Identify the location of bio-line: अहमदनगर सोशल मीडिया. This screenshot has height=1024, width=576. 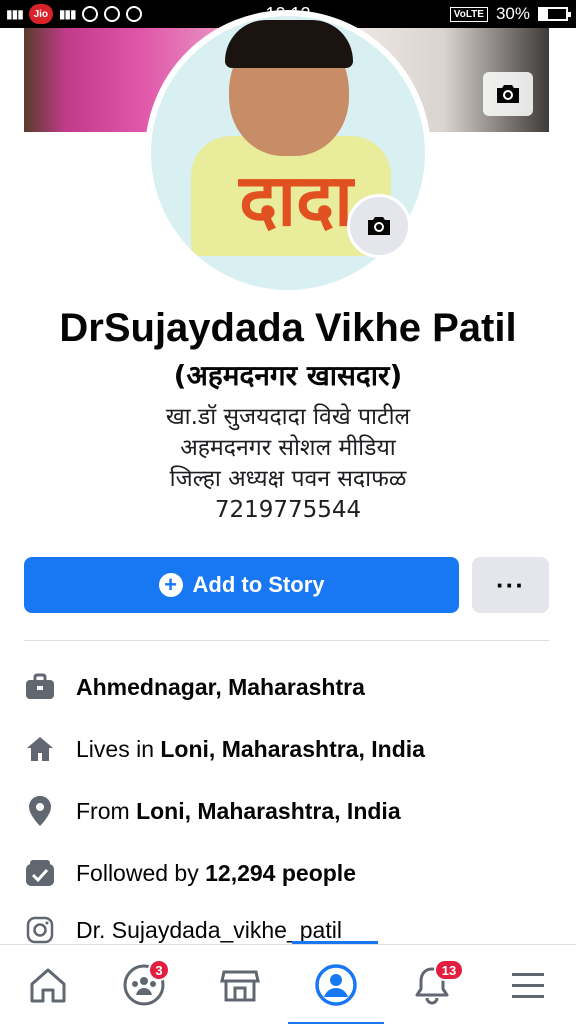
(288, 448).